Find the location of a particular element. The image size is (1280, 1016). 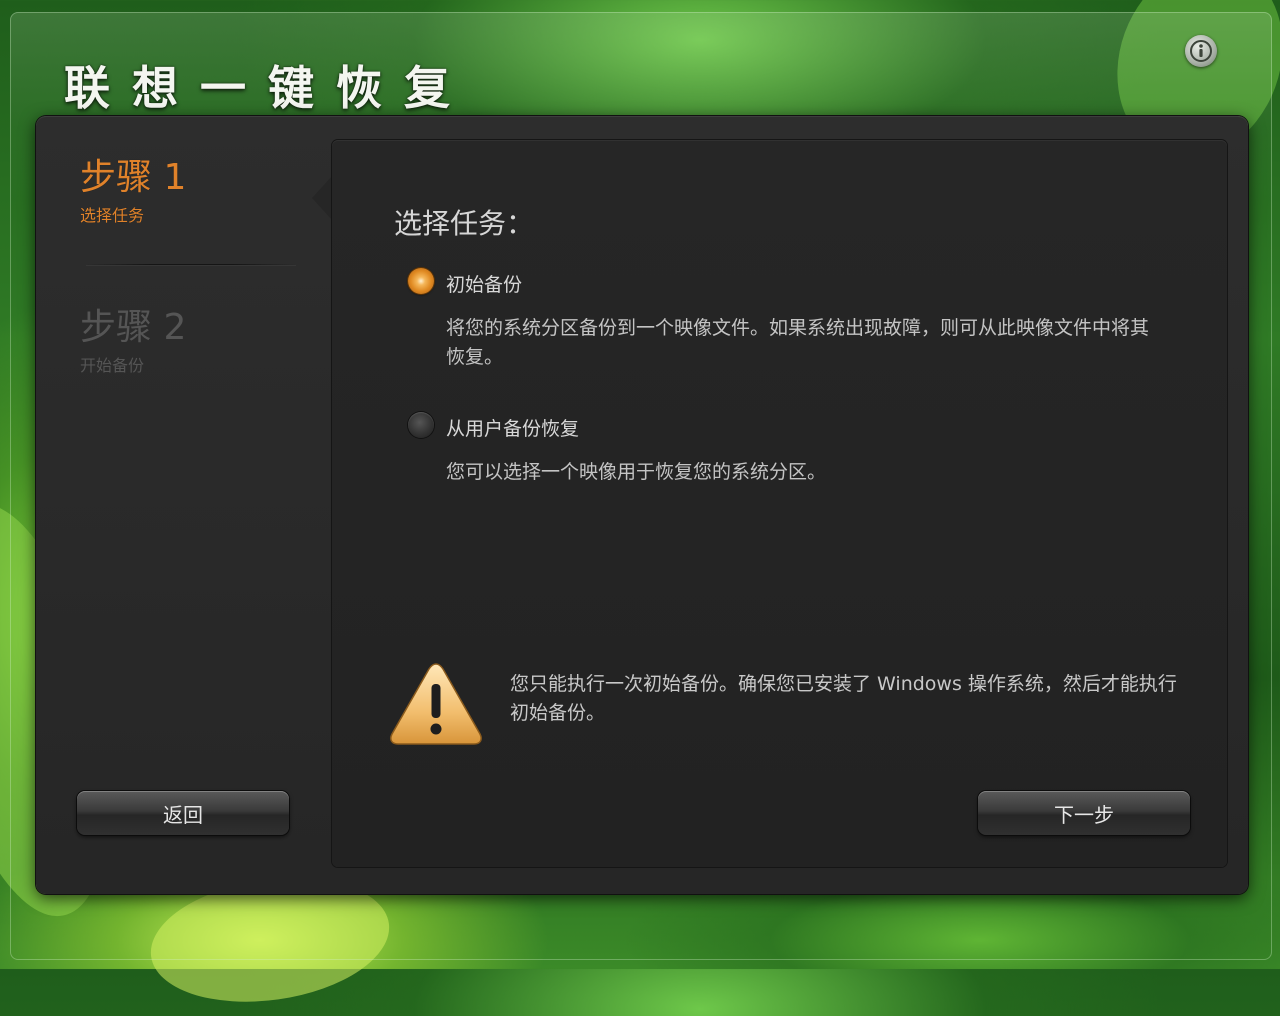

step-divider is located at coordinates (191, 264).